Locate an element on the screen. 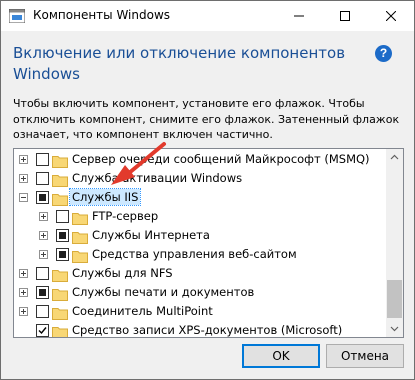  cancel-button: Отмена is located at coordinates (365, 356).